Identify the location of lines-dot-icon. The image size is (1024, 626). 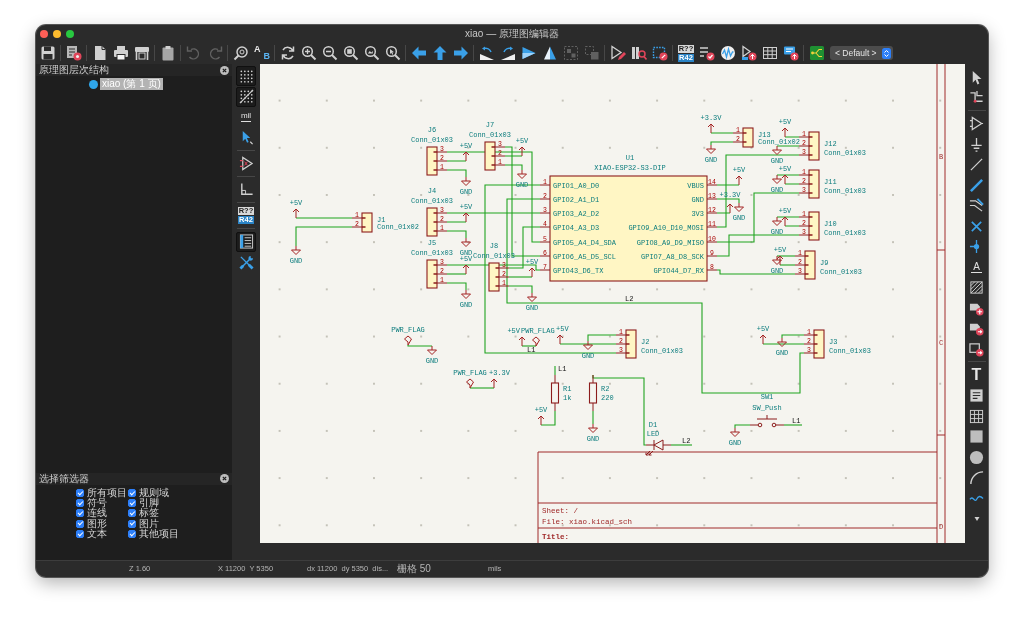
(976, 97).